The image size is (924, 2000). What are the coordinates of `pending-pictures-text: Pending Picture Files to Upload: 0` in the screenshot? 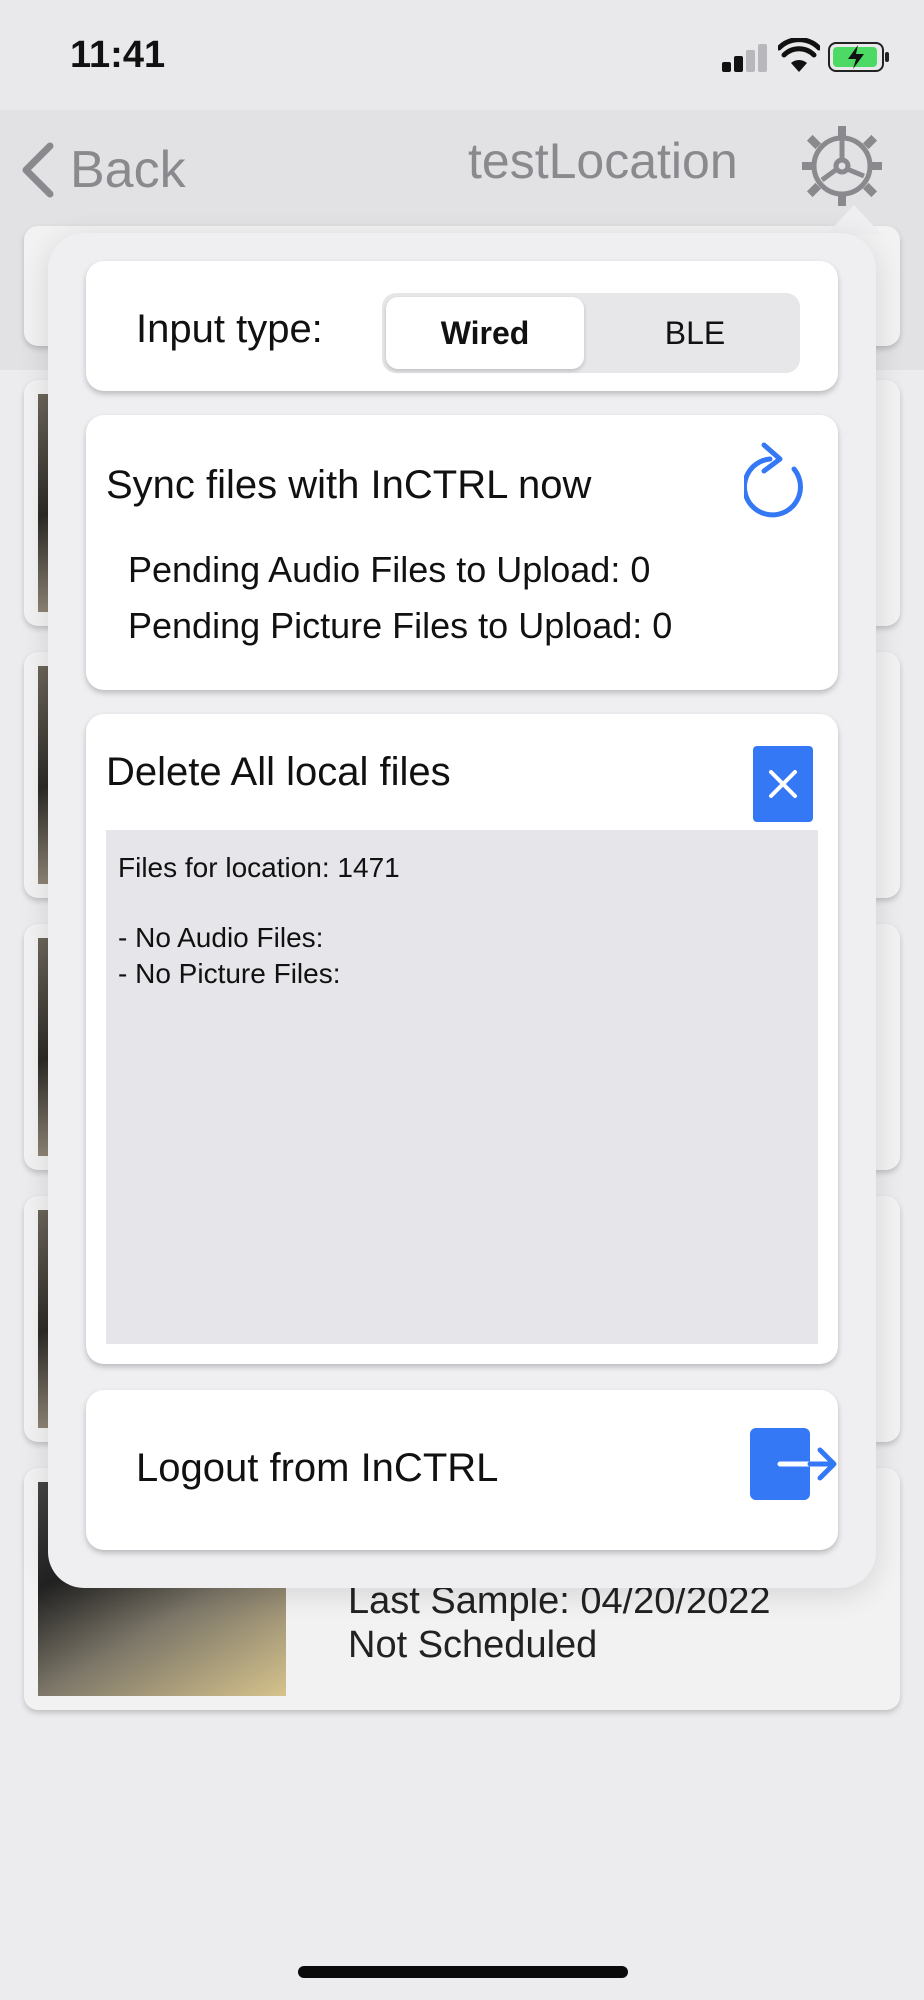 It's located at (400, 625).